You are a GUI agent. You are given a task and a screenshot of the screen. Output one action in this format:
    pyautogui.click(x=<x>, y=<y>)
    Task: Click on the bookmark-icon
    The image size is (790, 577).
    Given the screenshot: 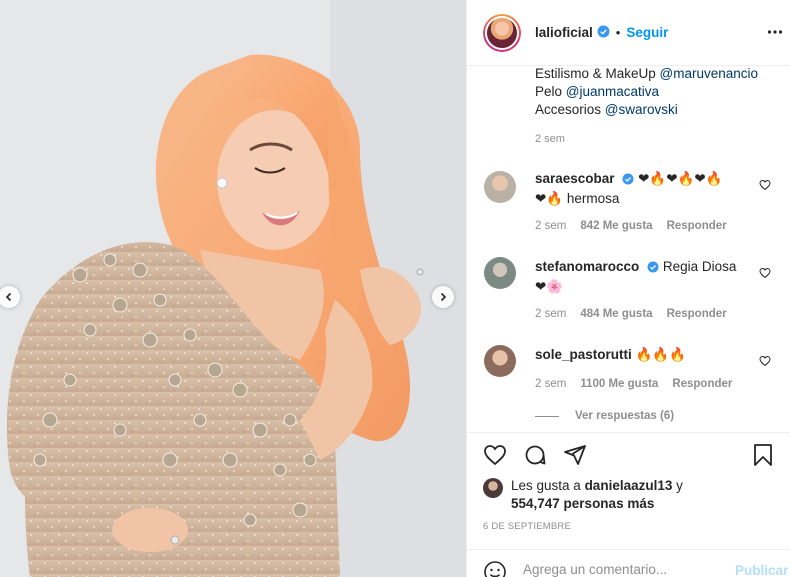 What is the action you would take?
    pyautogui.click(x=763, y=456)
    